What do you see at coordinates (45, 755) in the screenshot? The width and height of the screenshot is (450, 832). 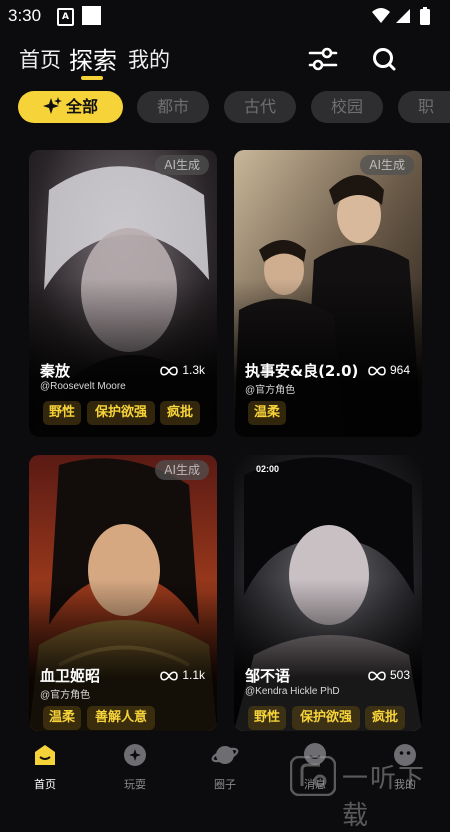 I see `home-icon` at bounding box center [45, 755].